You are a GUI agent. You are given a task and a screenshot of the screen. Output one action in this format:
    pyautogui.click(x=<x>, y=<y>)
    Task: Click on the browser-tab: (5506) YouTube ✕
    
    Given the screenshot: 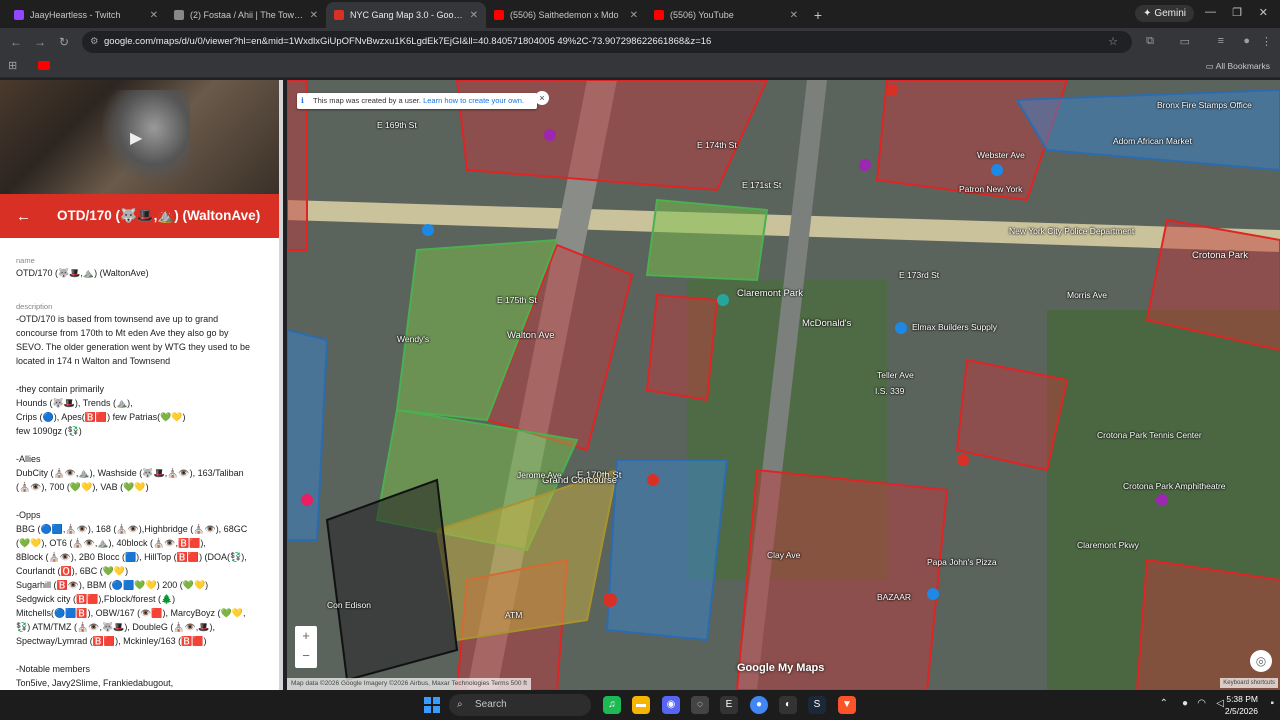 What is the action you would take?
    pyautogui.click(x=726, y=15)
    